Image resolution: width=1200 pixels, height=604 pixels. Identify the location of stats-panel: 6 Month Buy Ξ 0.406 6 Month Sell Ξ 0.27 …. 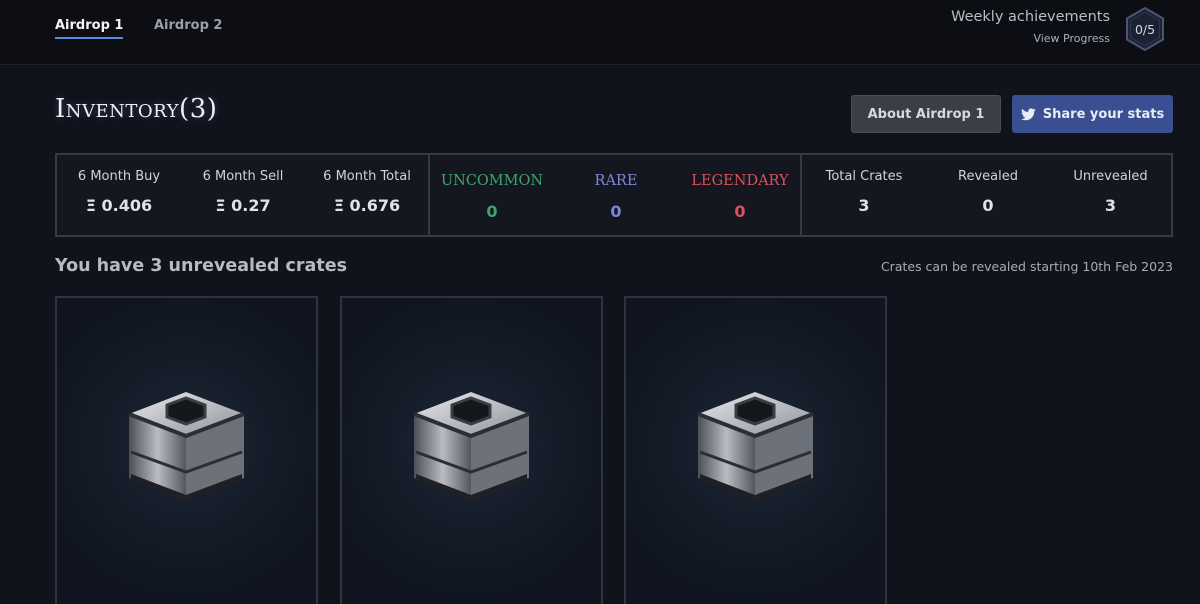
(614, 195).